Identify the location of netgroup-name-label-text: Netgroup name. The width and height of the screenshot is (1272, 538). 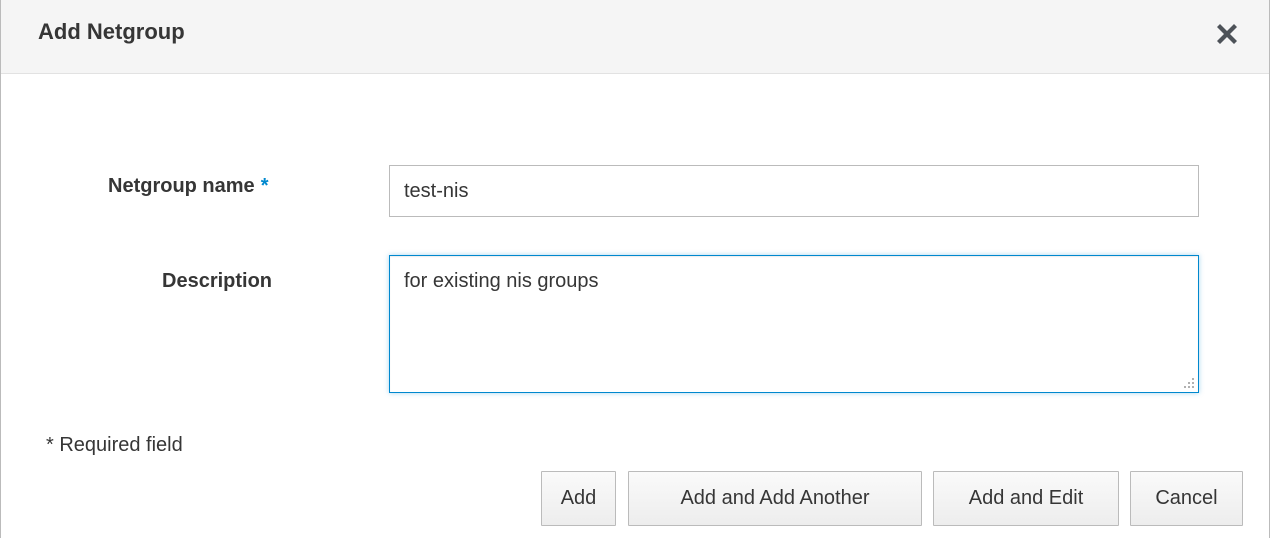
(181, 186).